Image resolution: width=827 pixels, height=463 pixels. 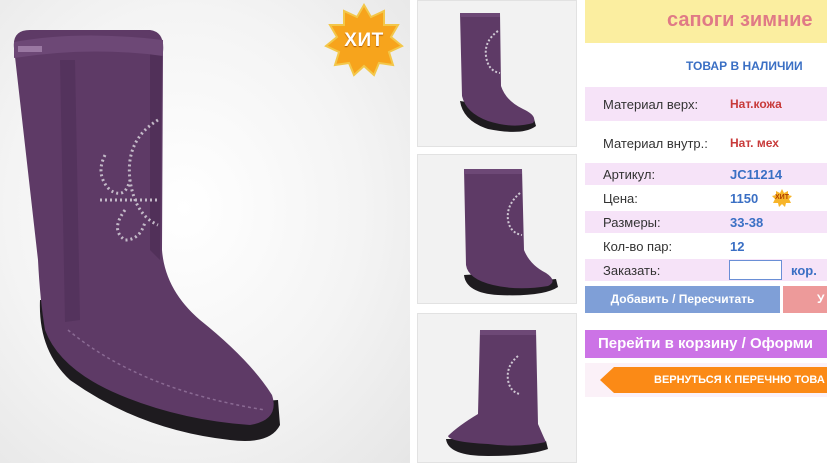 I want to click on spec-label: Кол-во пар:, so click(x=638, y=246).